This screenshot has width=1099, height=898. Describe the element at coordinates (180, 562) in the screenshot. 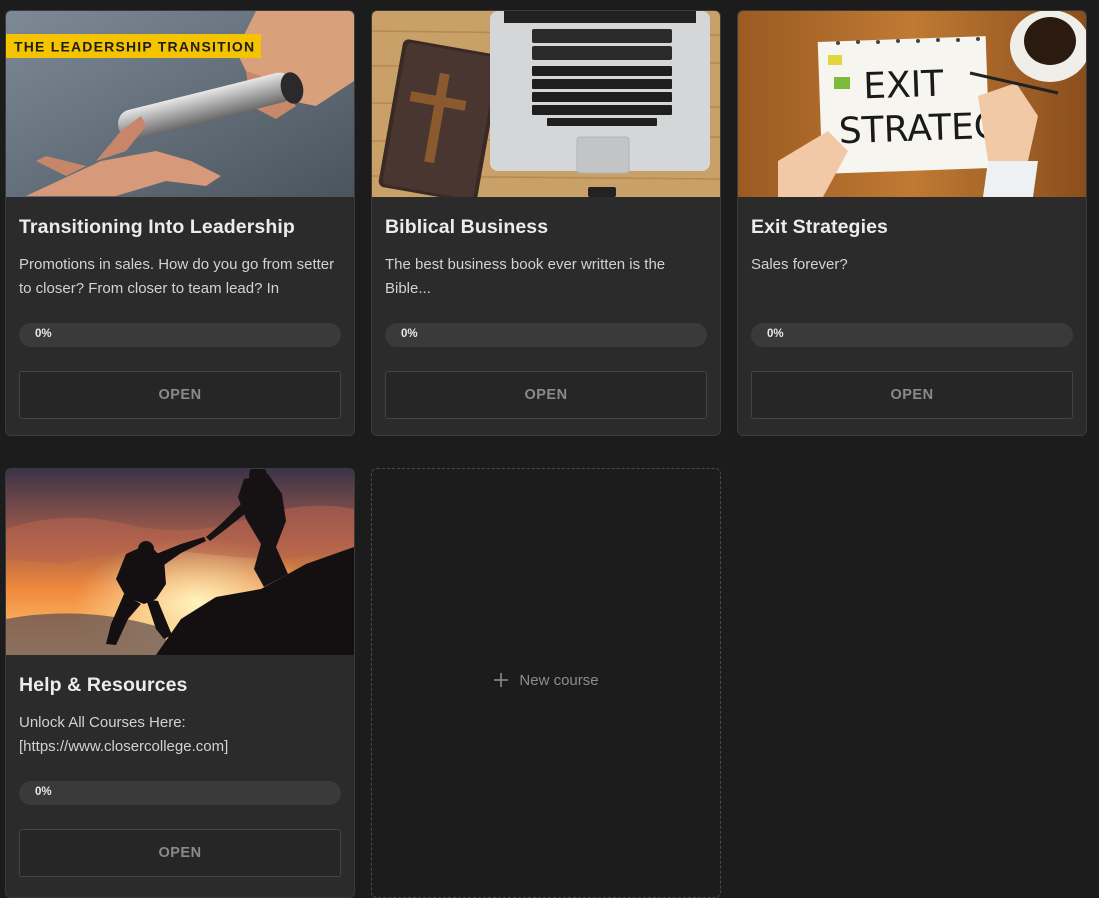

I see `course-image-help-resources` at that location.